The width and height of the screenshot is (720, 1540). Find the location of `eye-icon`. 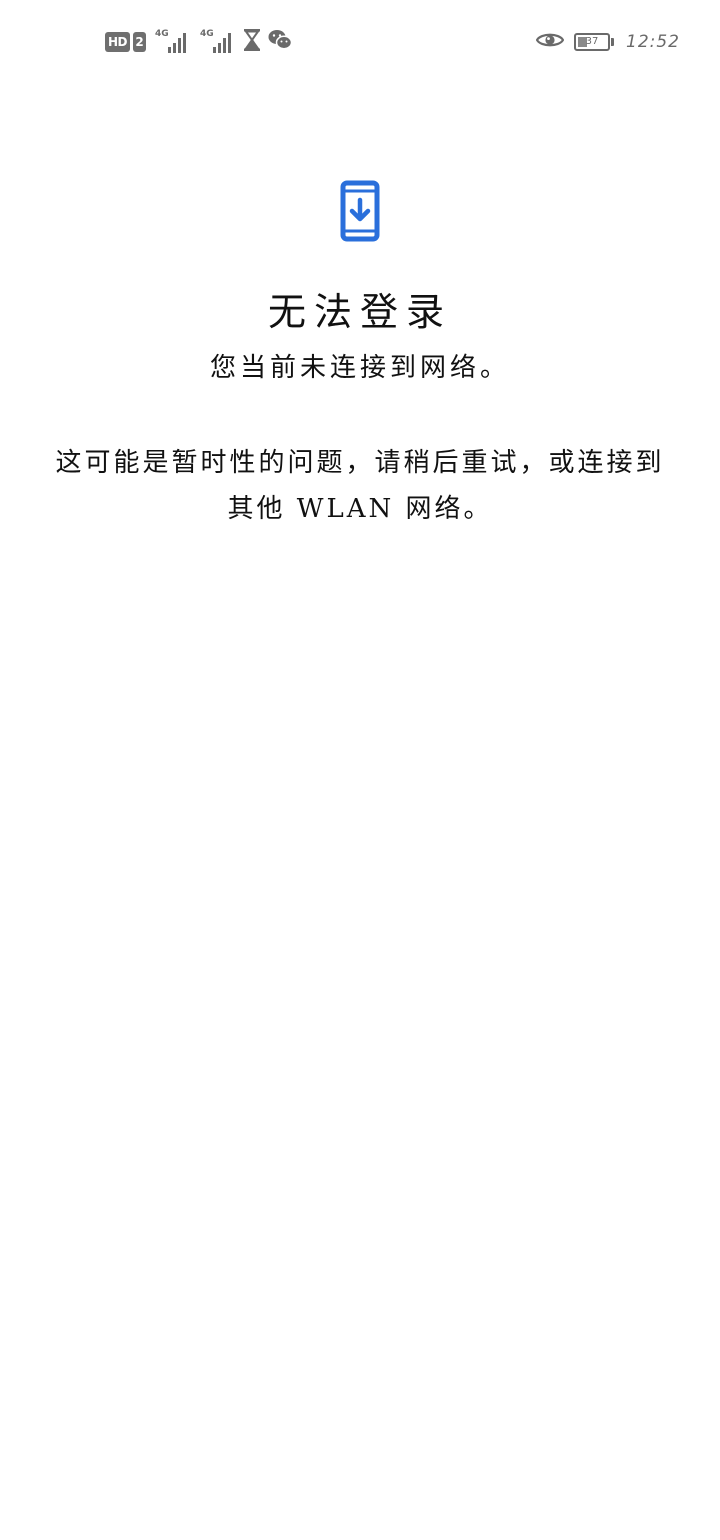

eye-icon is located at coordinates (550, 42).